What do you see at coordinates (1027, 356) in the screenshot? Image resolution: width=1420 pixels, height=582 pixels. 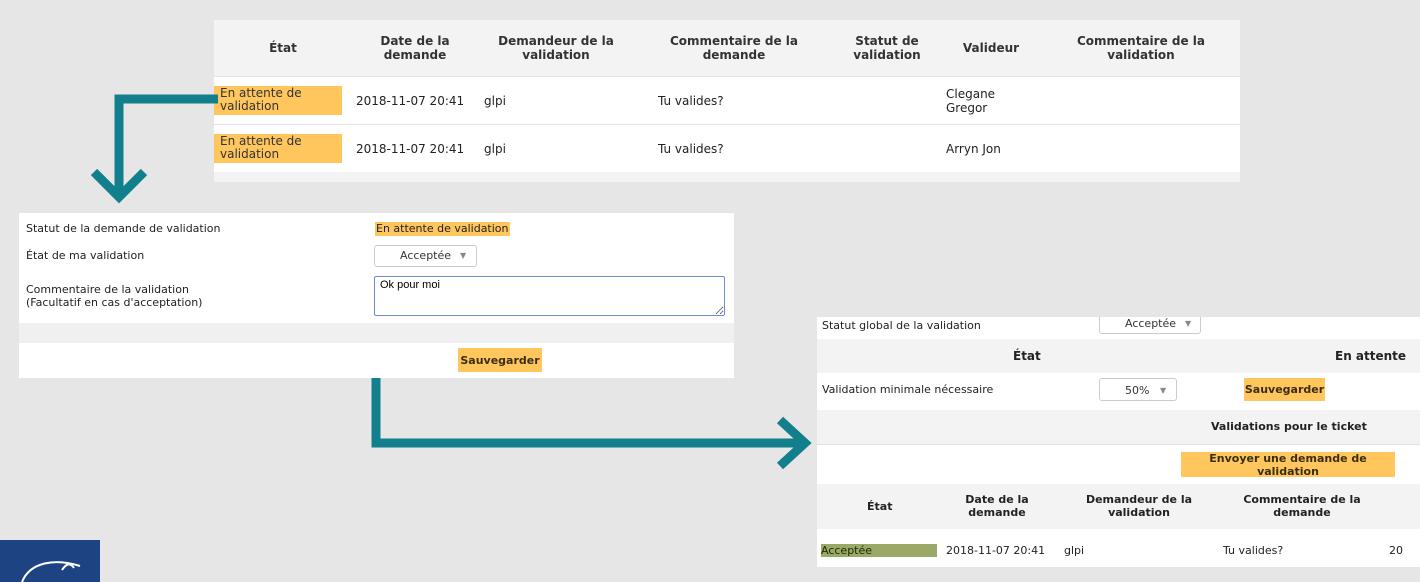 I see `state-header: État` at bounding box center [1027, 356].